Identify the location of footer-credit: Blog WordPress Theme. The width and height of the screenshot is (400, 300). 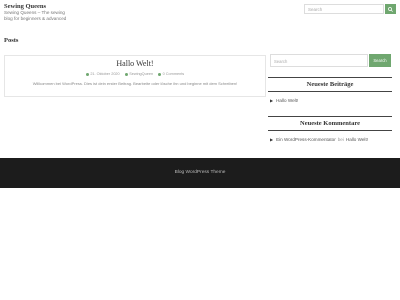
(200, 172).